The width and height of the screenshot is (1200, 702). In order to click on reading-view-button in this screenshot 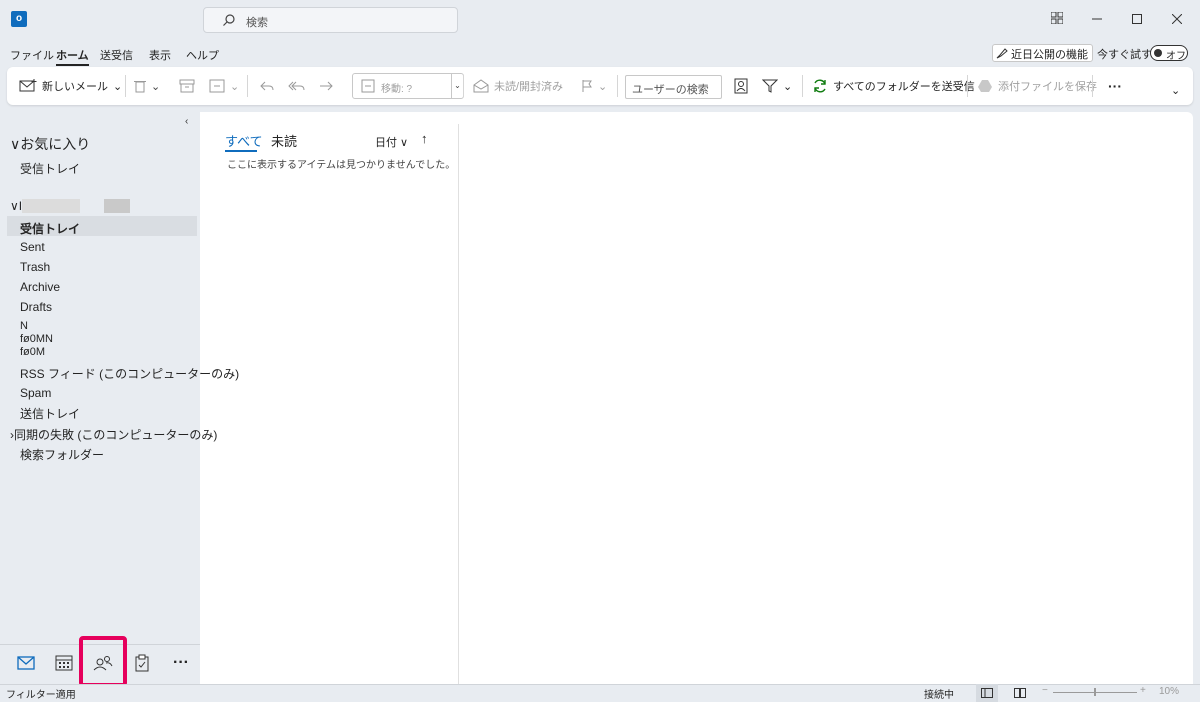, I will do `click(1020, 693)`.